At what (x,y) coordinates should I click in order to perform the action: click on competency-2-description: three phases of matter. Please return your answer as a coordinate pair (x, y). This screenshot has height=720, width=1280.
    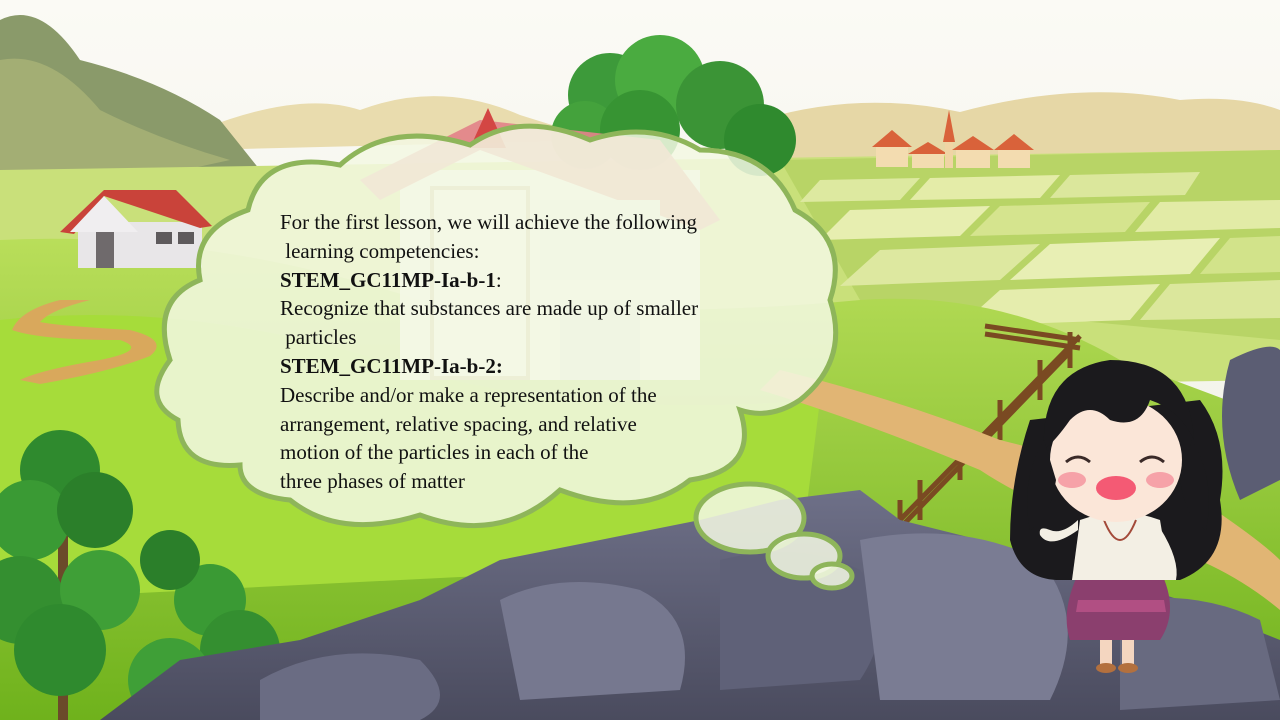
    Looking at the image, I should click on (372, 481).